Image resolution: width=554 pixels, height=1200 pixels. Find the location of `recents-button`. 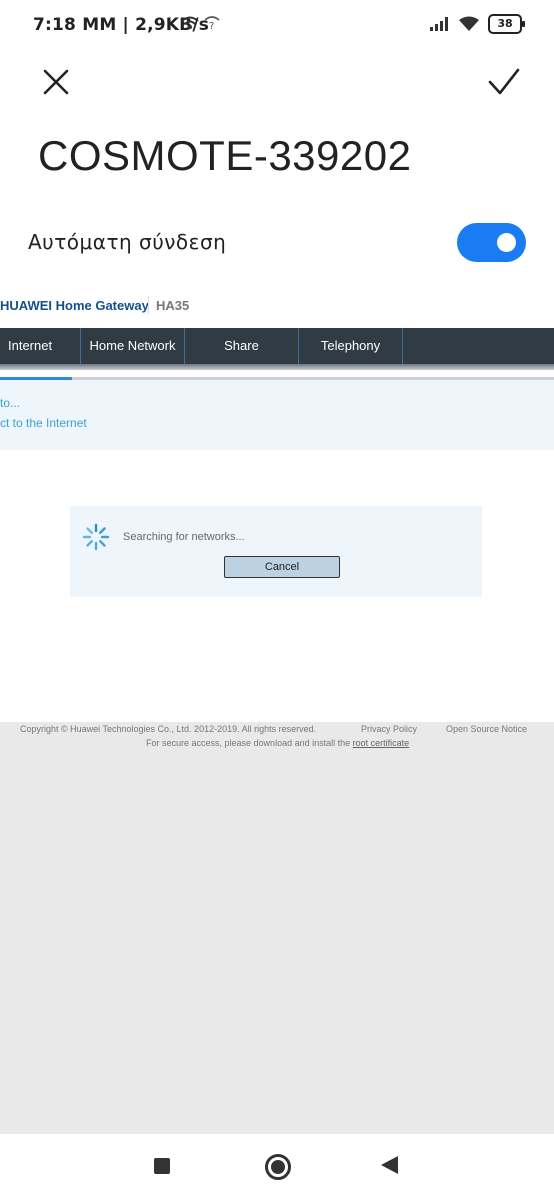

recents-button is located at coordinates (162, 1166).